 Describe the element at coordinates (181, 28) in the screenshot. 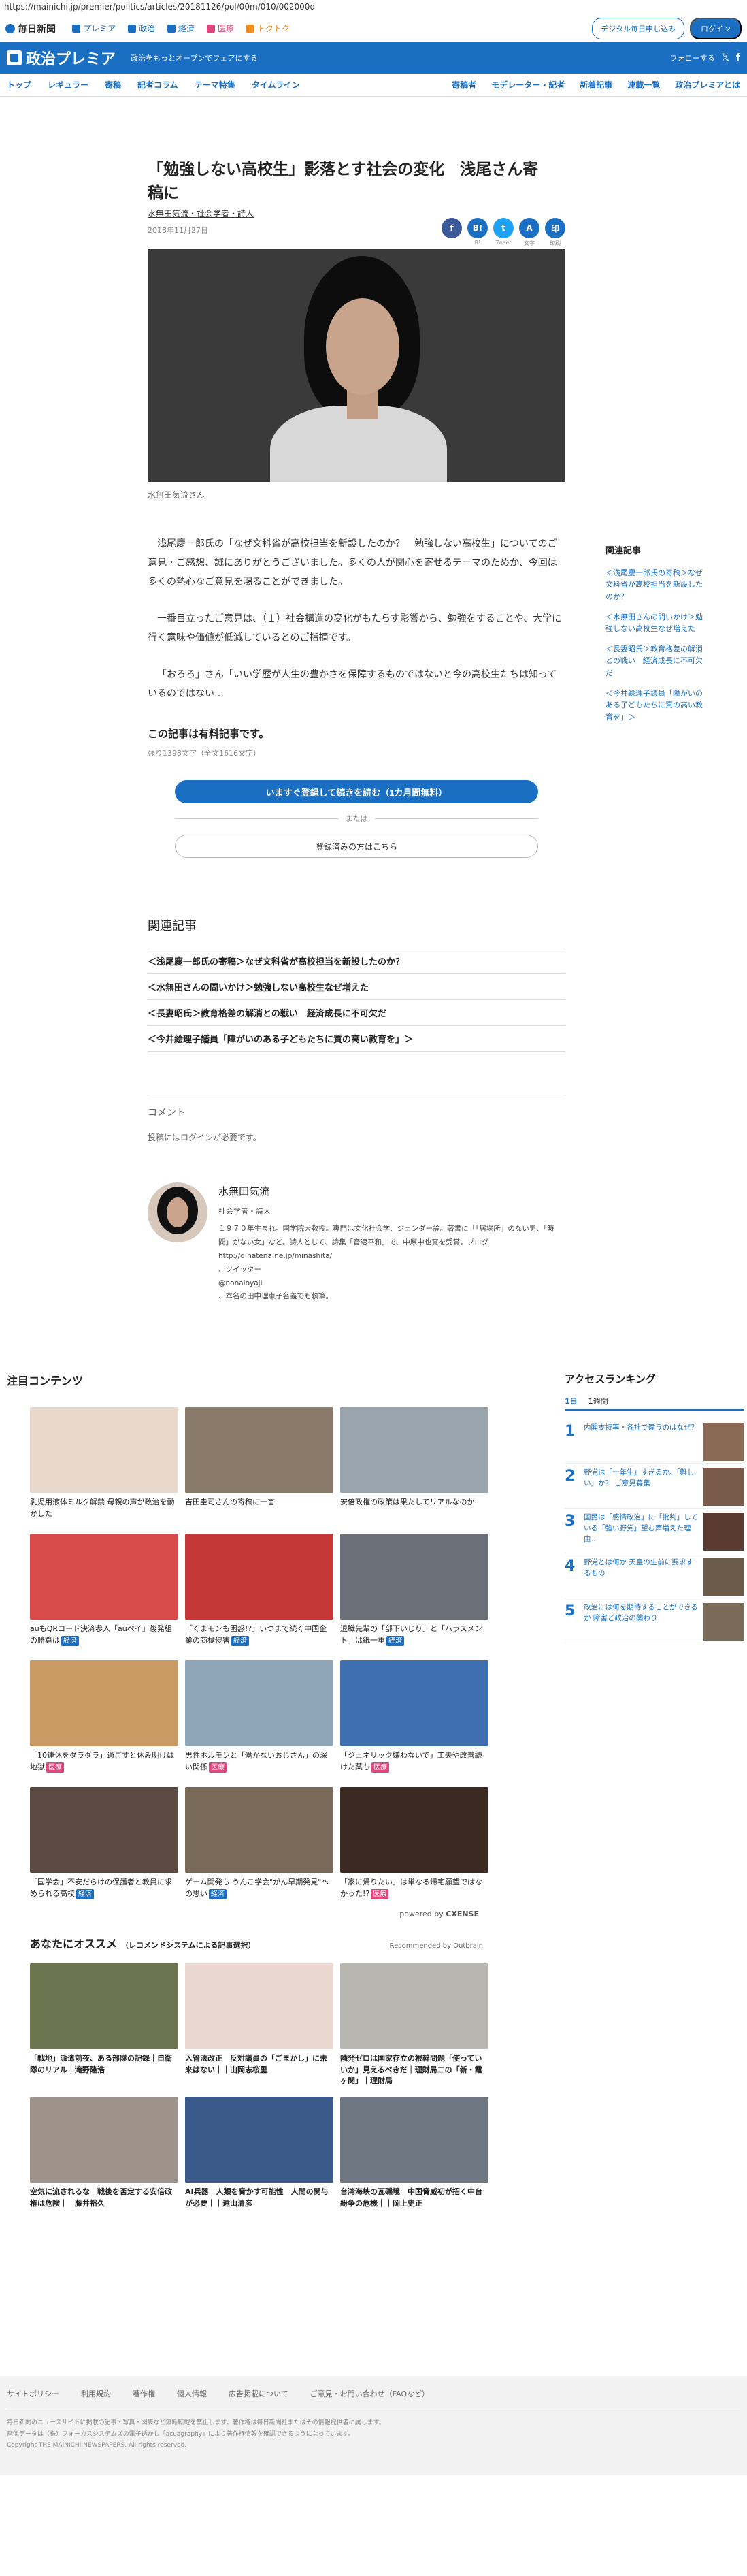

I see `top-nav-item: 経済` at that location.